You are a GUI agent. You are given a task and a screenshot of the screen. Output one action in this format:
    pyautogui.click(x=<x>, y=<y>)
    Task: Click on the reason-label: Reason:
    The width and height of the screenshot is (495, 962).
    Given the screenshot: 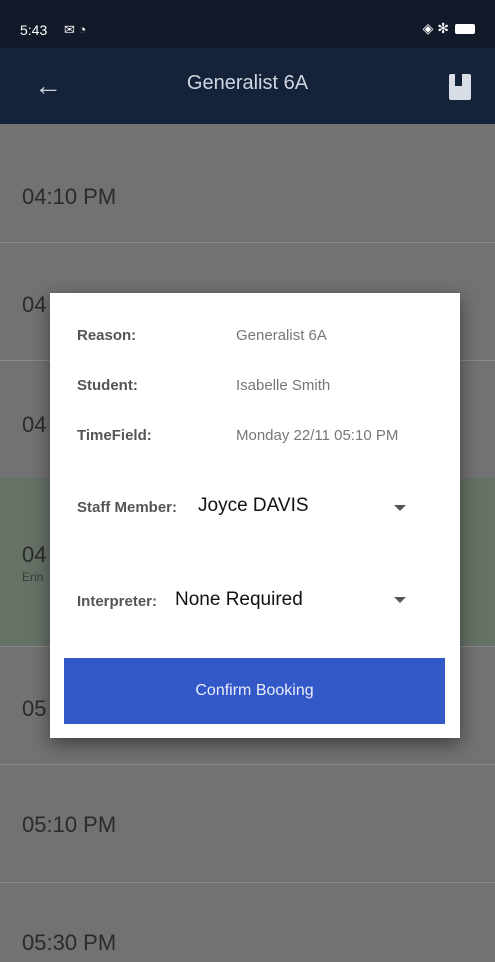 What is the action you would take?
    pyautogui.click(x=107, y=335)
    